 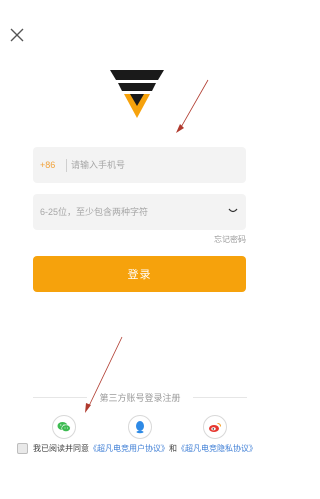 I want to click on qq-icon, so click(x=140, y=427).